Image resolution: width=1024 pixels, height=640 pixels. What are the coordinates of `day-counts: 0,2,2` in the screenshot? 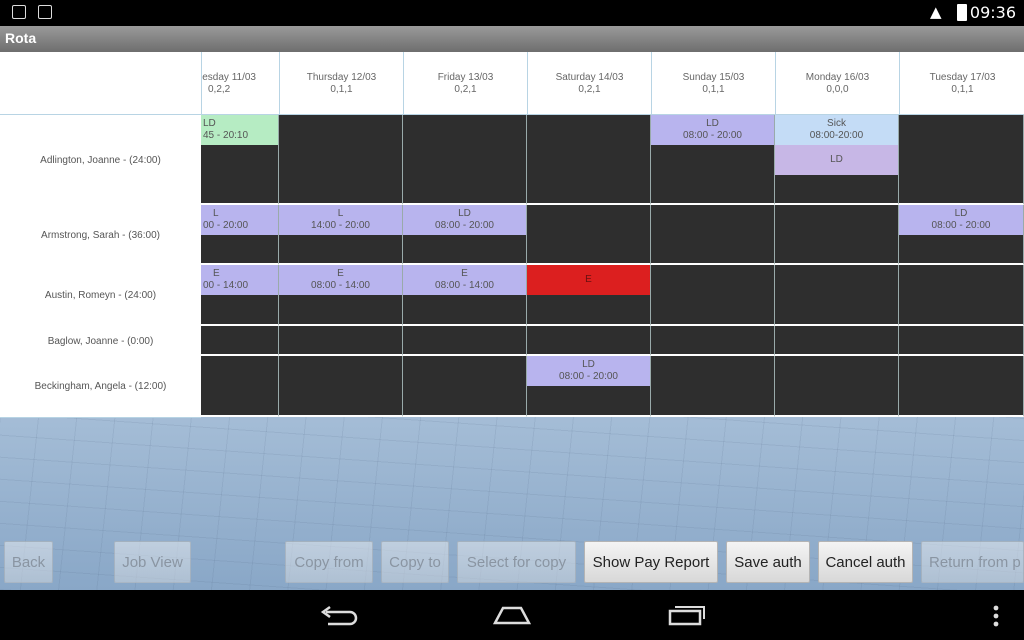 It's located at (219, 89).